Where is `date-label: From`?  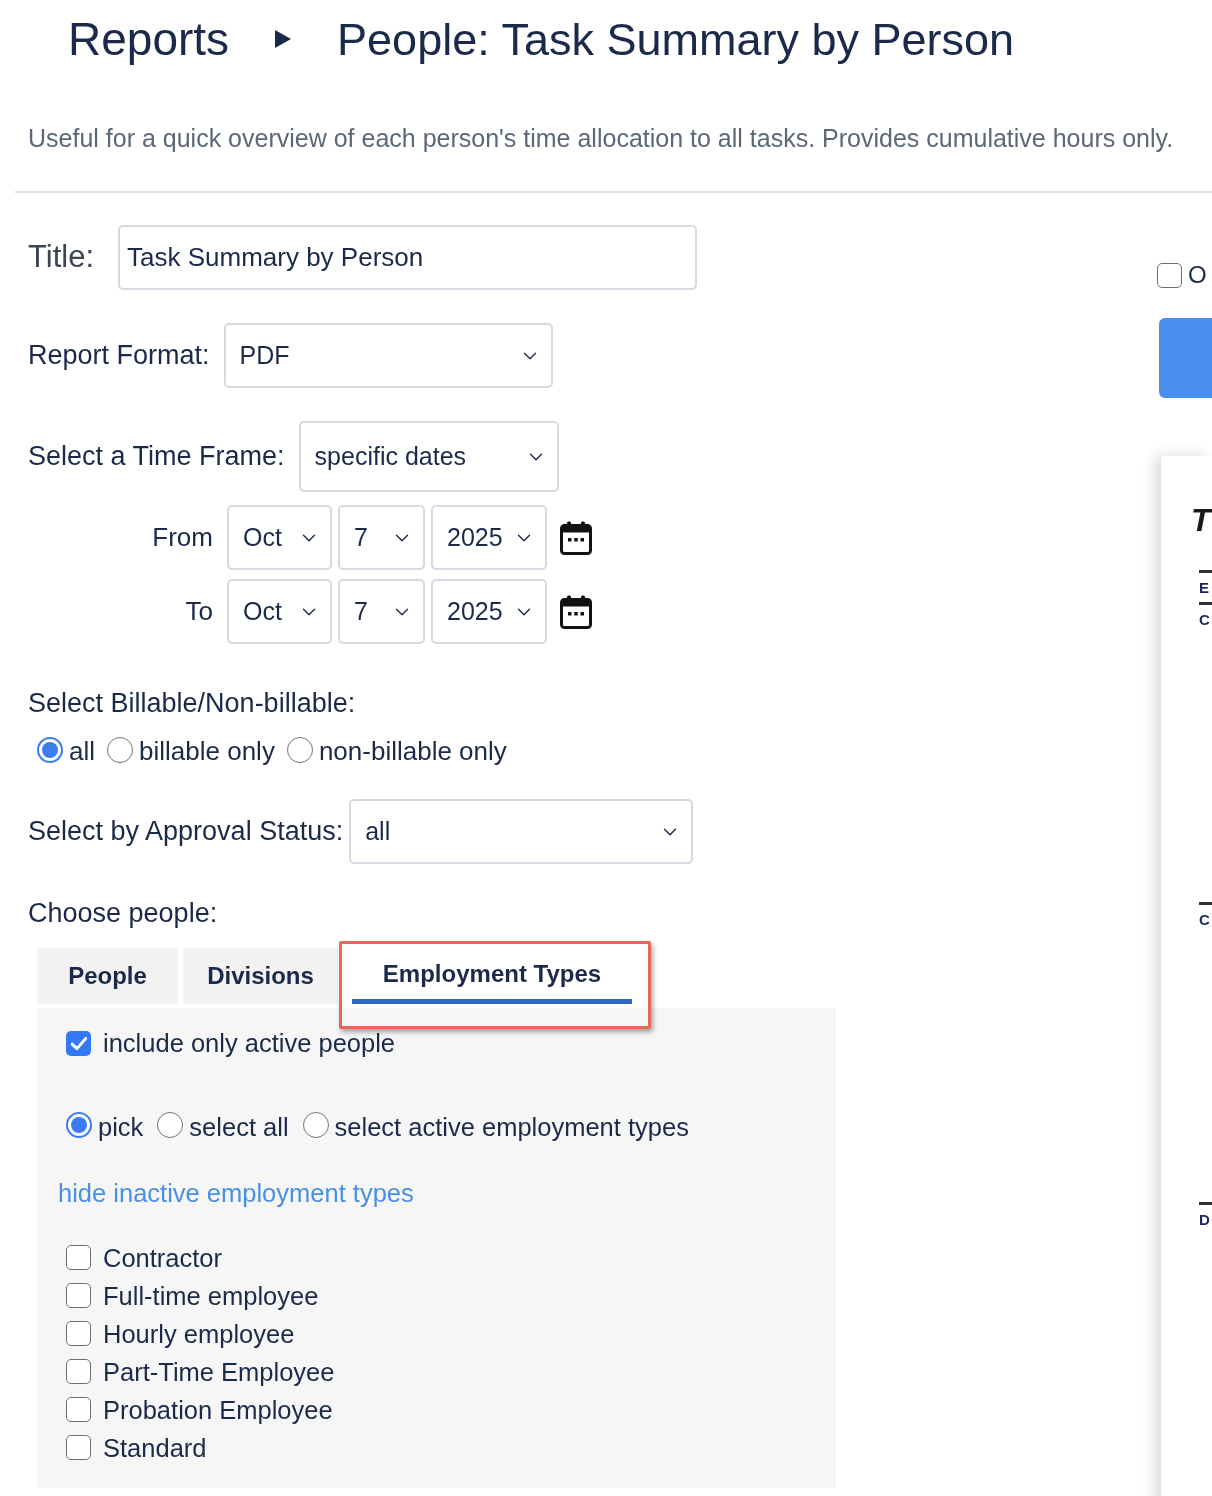 date-label: From is located at coordinates (182, 537).